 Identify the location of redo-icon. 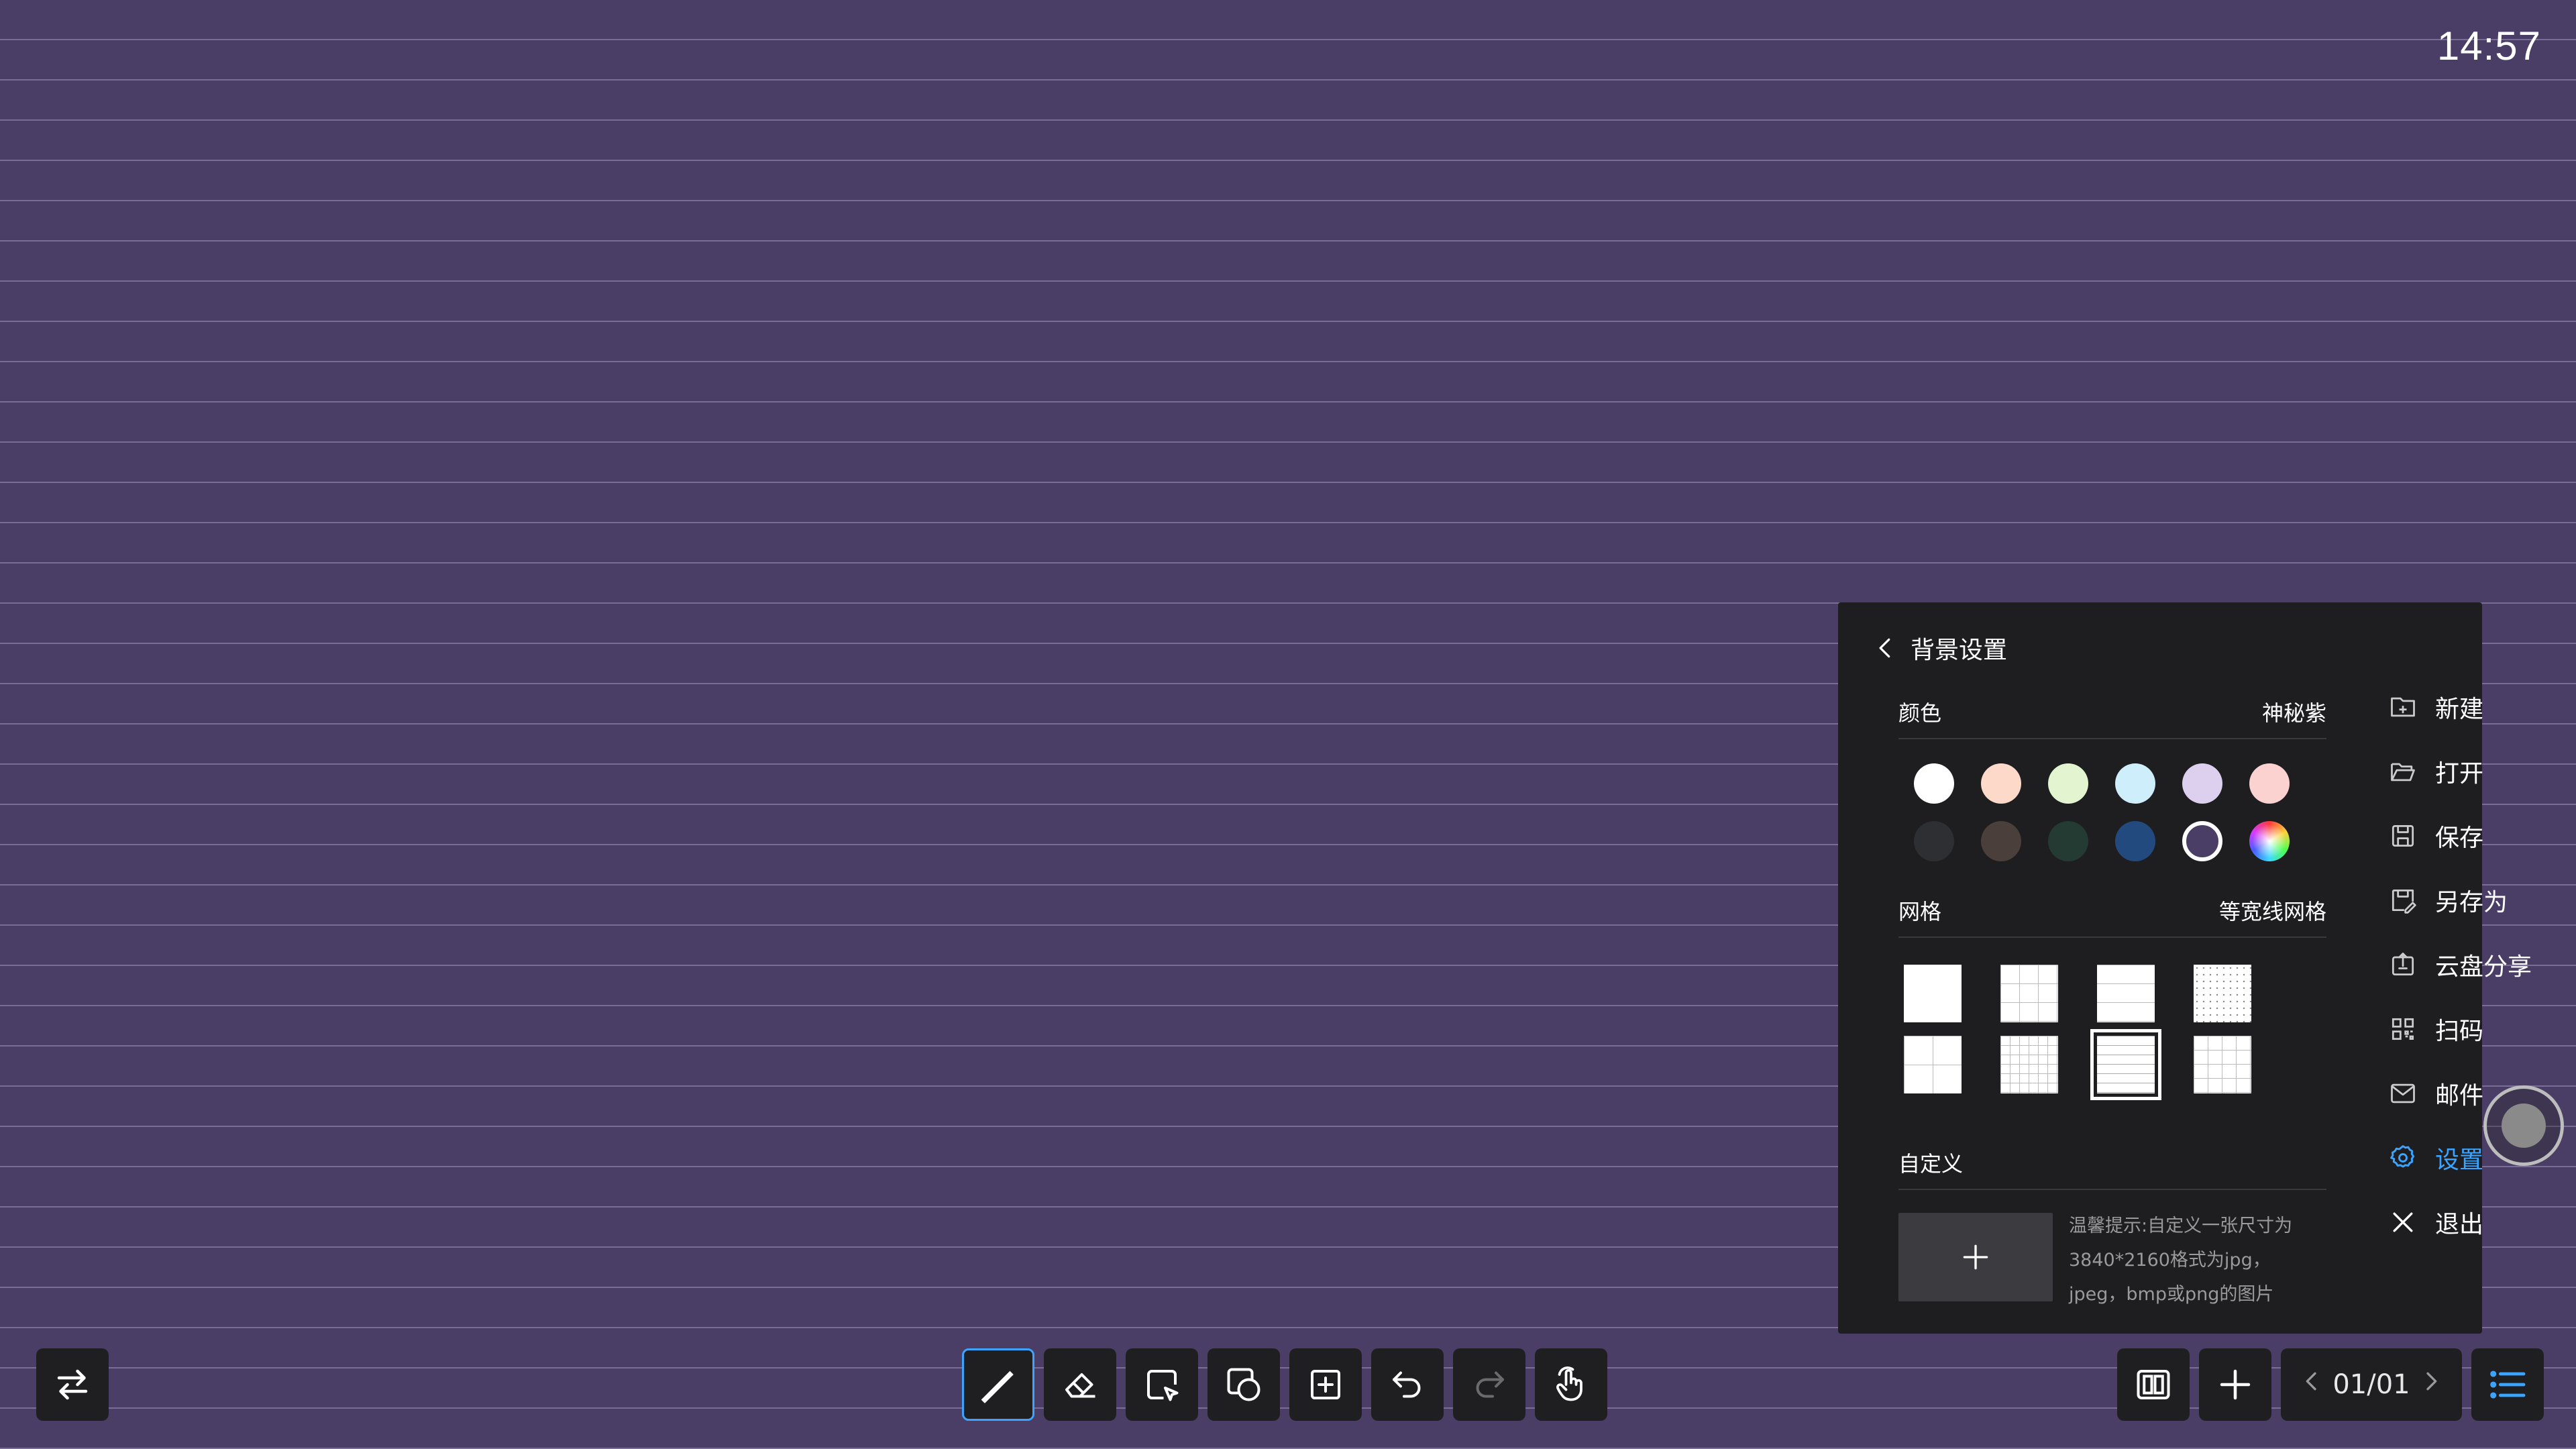
(1490, 1384).